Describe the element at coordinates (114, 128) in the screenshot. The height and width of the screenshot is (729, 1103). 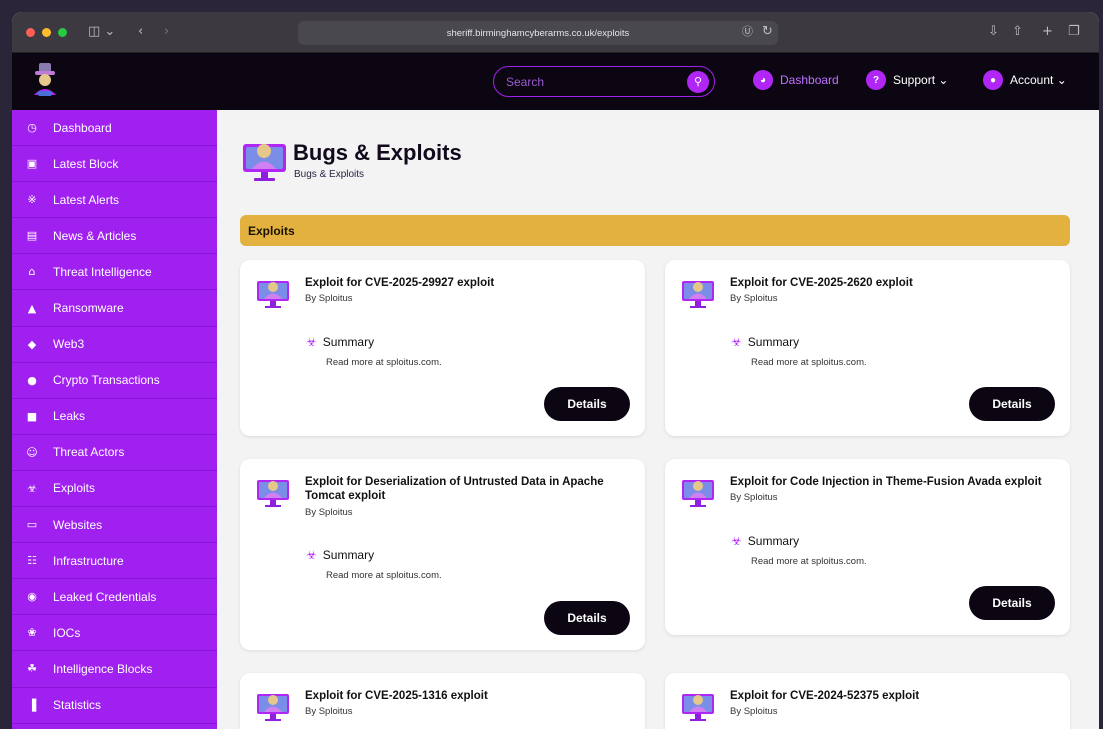
I see `sidebar-item-dashboard: ◷ Dashboard` at that location.